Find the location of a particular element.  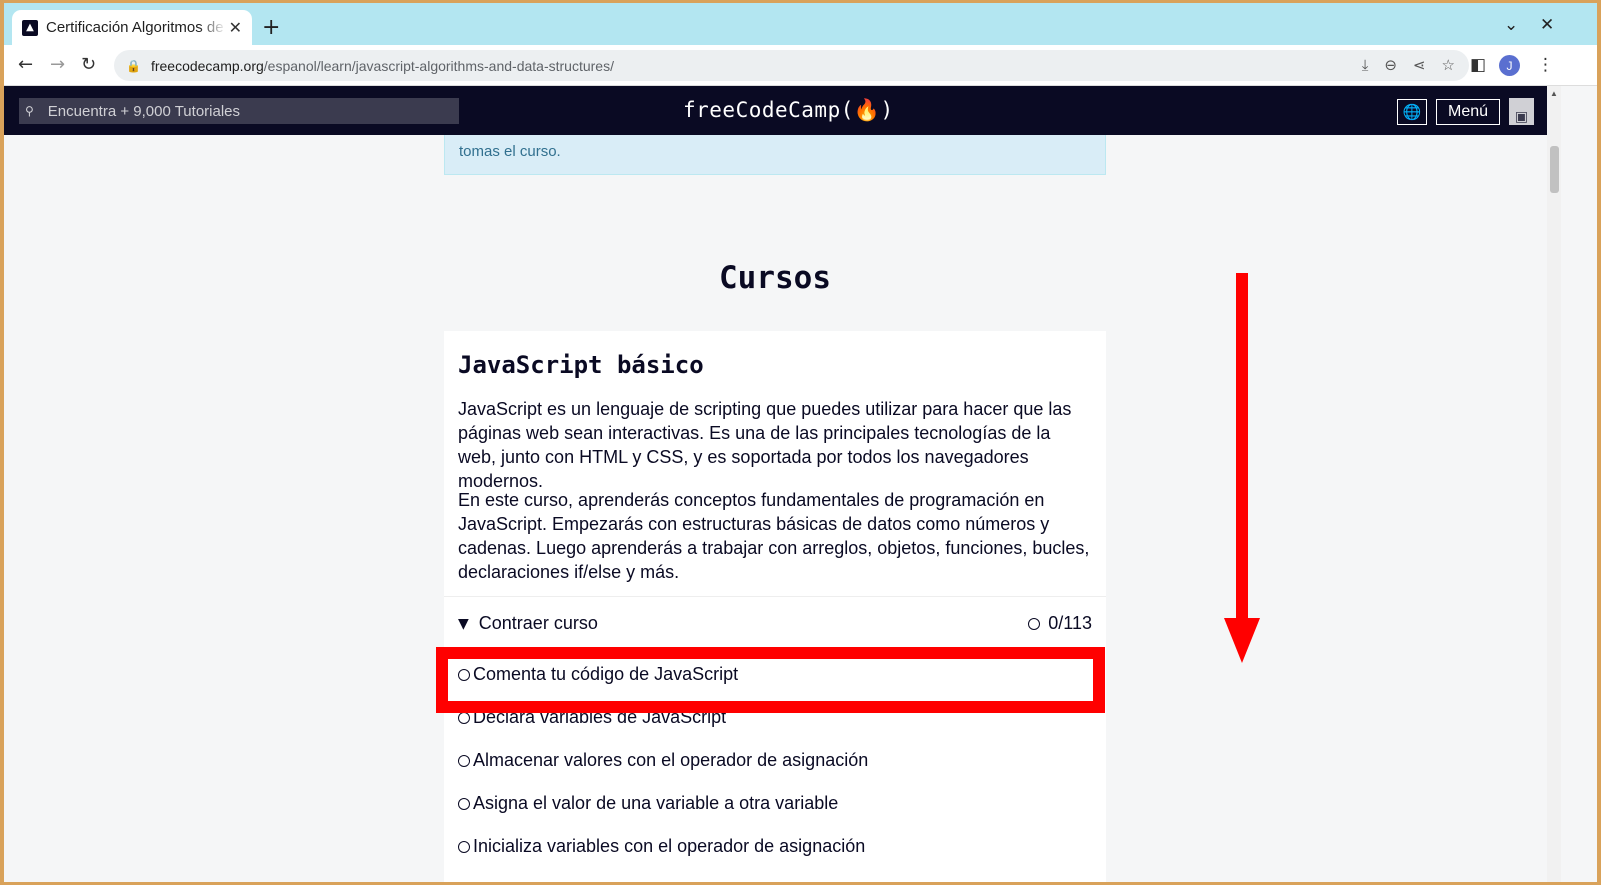

collapse-label: Contraer curso is located at coordinates (538, 623).